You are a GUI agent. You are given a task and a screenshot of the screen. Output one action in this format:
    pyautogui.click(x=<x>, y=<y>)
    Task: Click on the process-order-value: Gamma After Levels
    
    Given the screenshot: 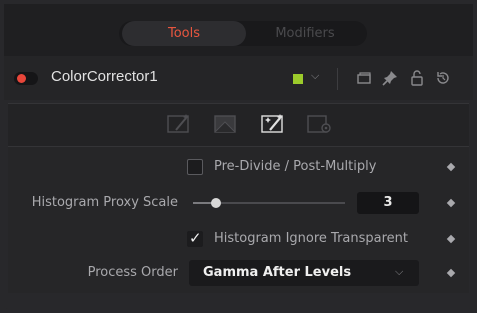 What is the action you would take?
    pyautogui.click(x=277, y=272)
    